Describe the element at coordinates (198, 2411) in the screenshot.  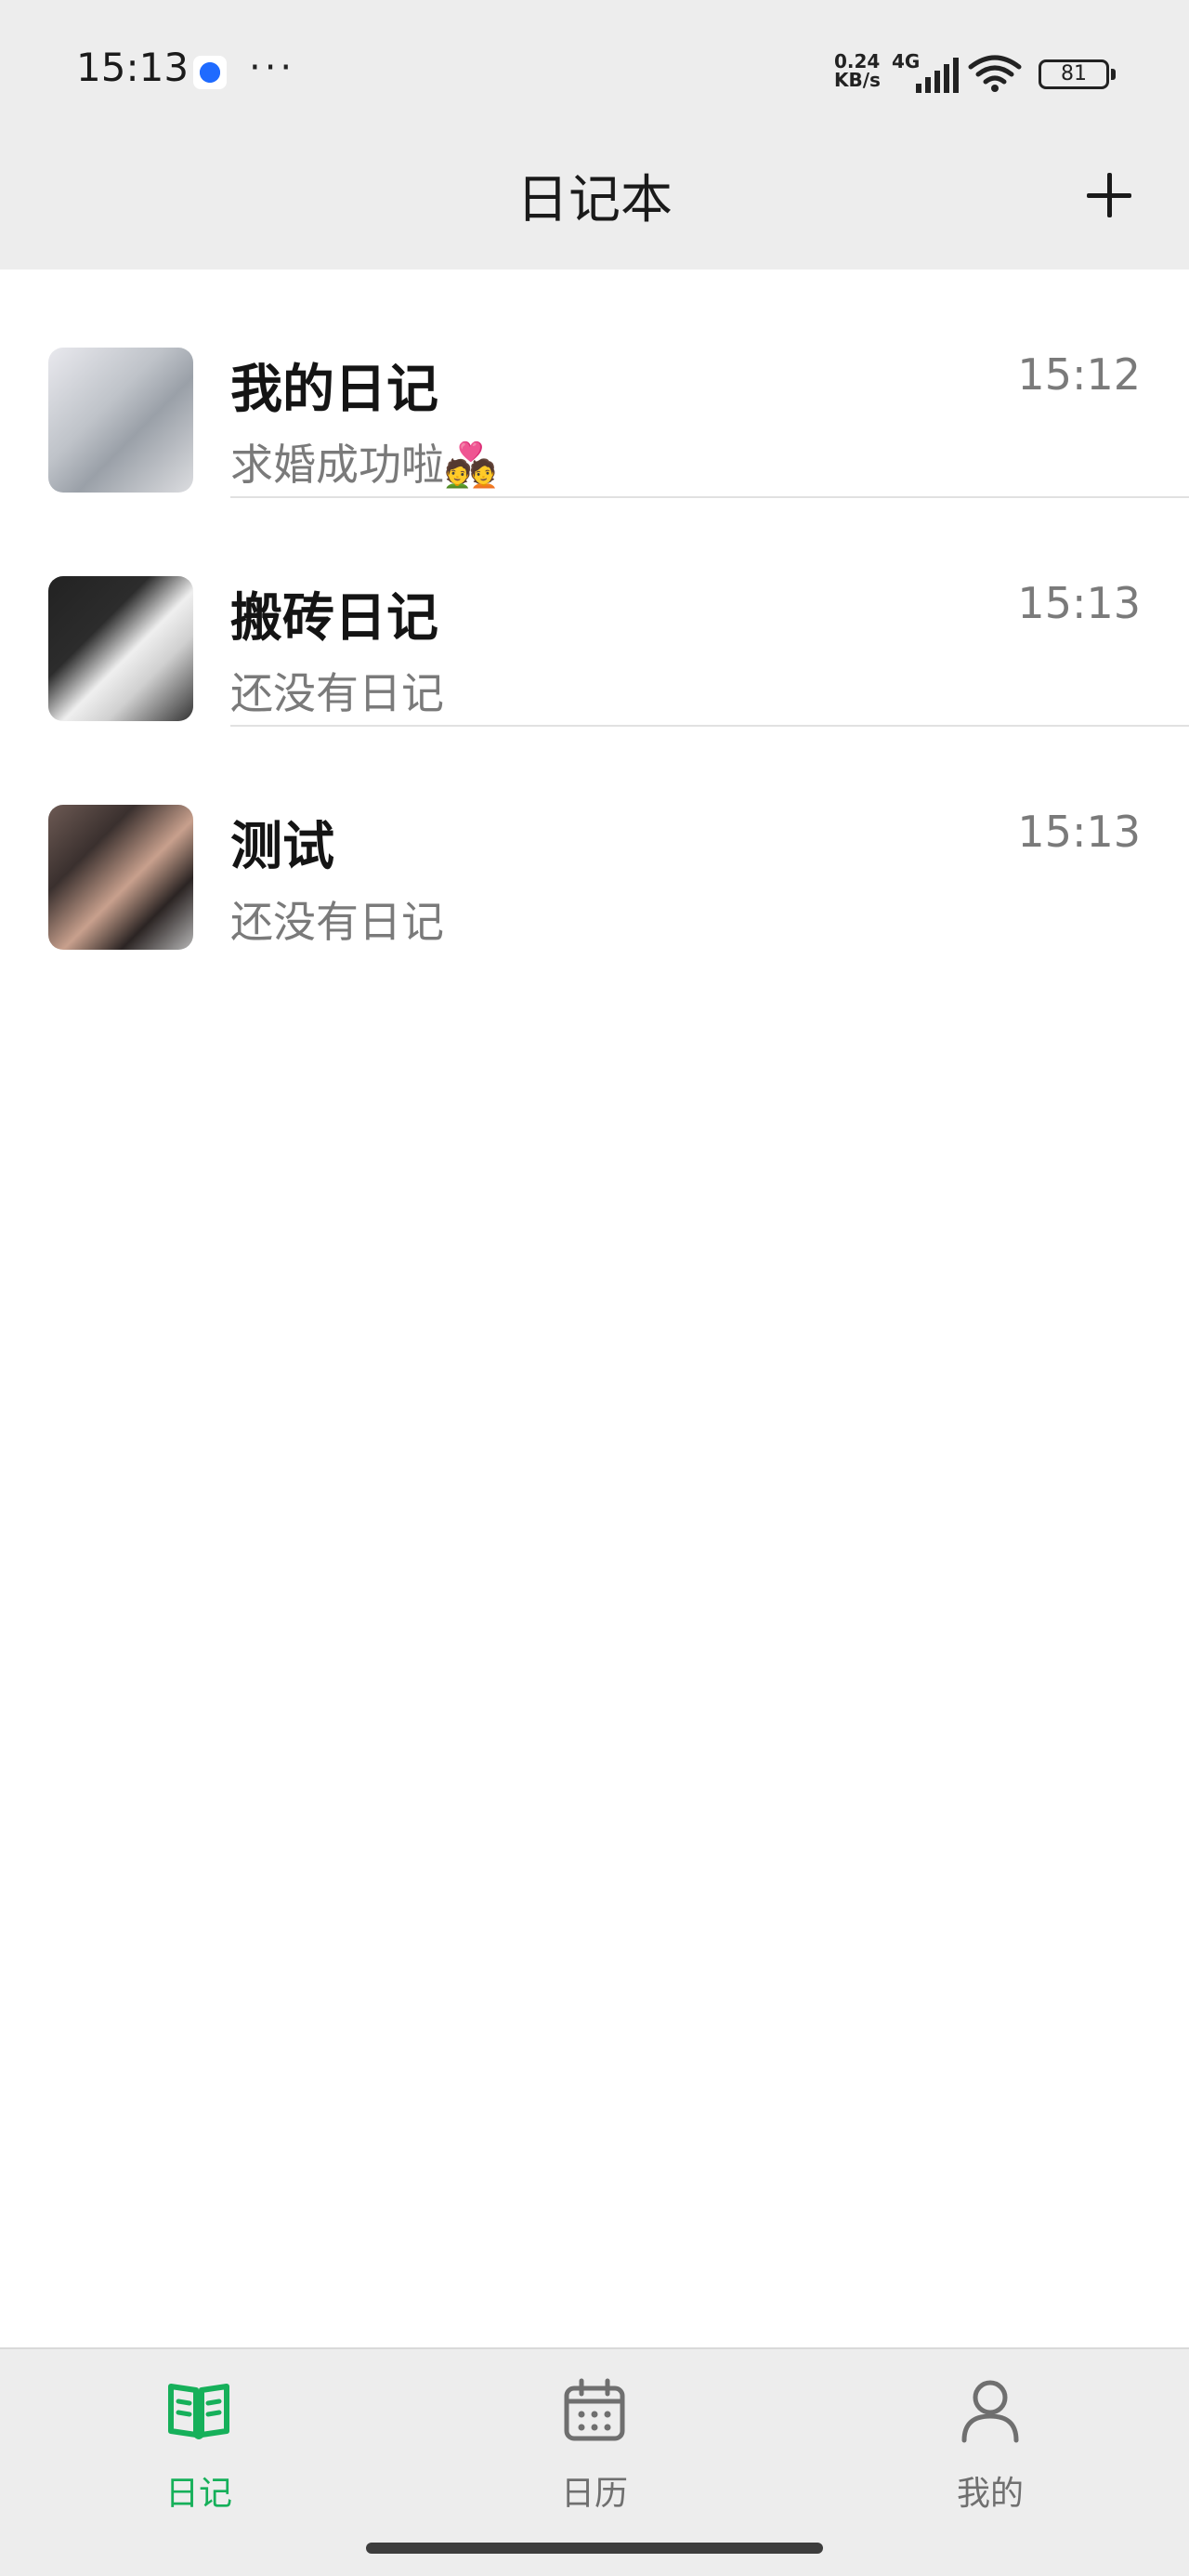
I see `open-book-icon` at that location.